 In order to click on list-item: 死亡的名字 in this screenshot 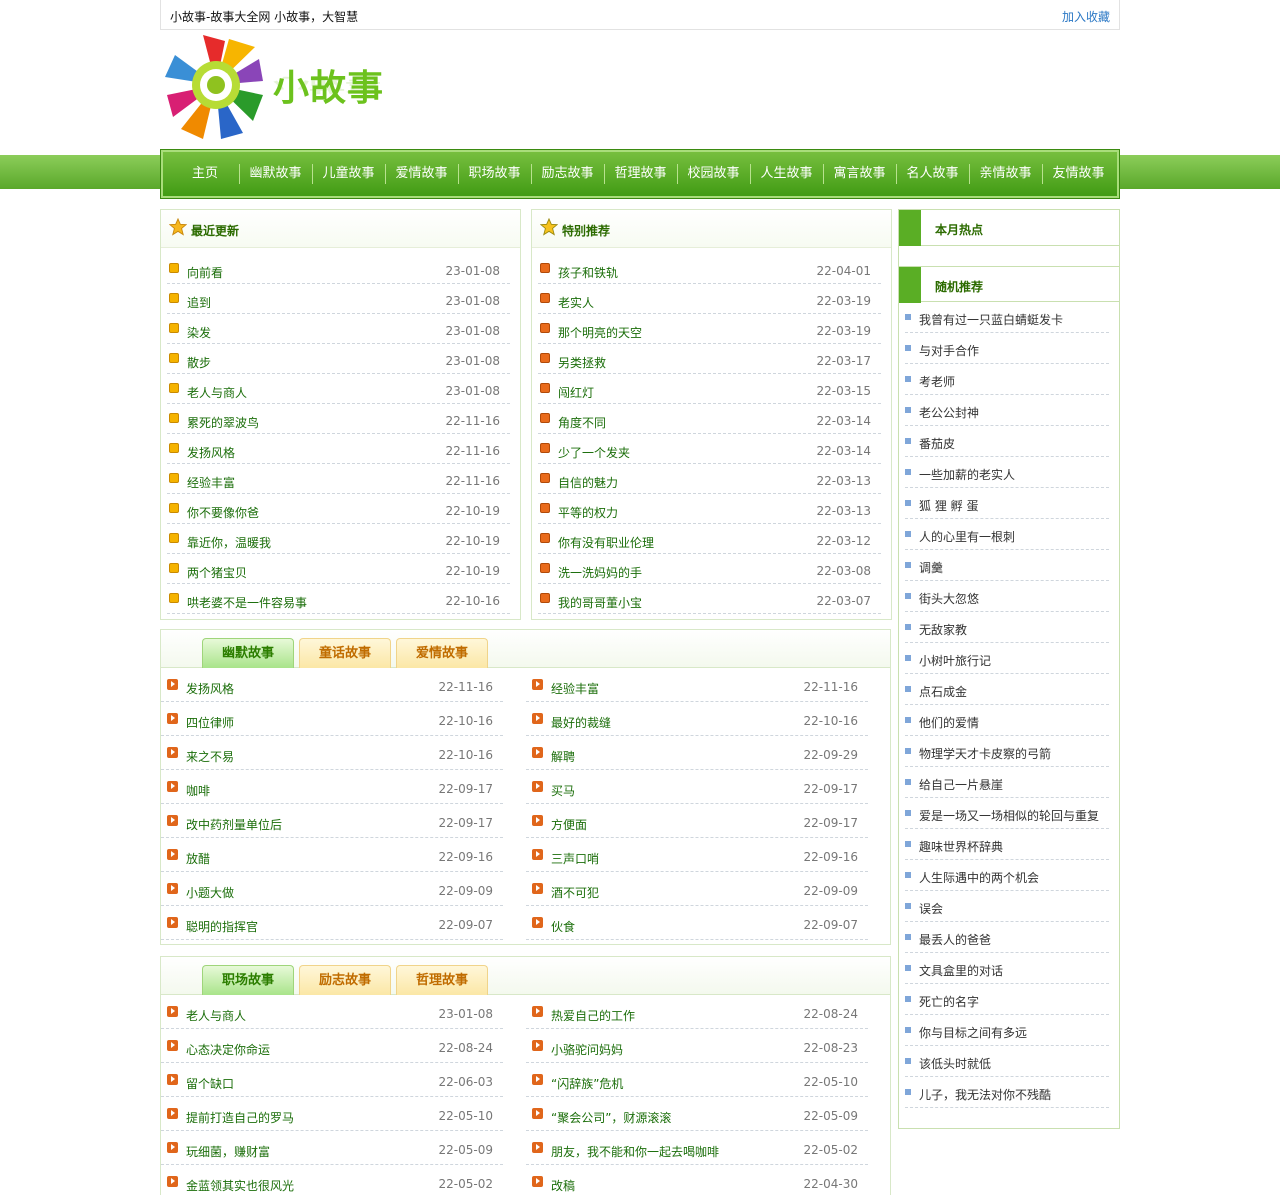, I will do `click(1007, 999)`.